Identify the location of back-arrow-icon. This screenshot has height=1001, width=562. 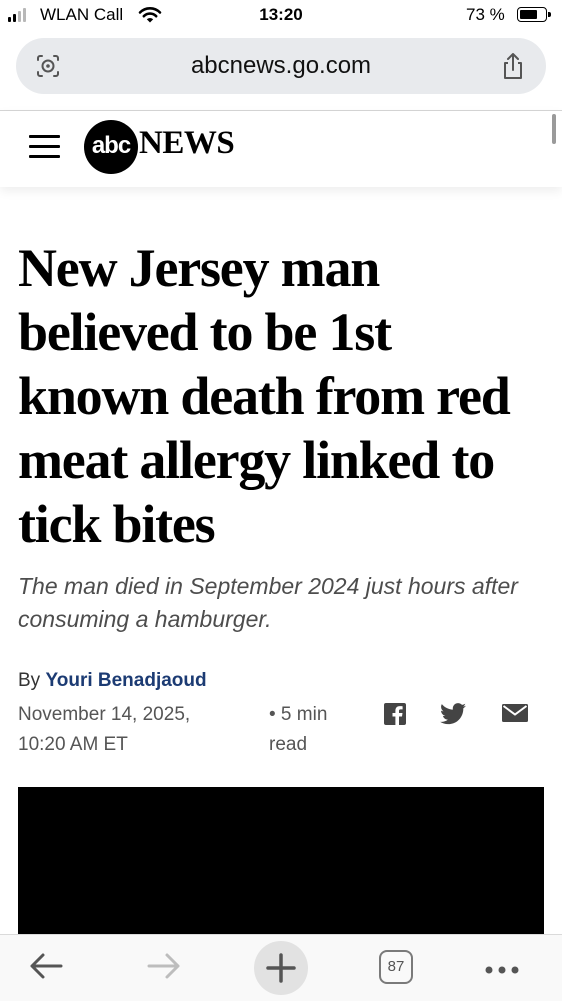
(46, 968).